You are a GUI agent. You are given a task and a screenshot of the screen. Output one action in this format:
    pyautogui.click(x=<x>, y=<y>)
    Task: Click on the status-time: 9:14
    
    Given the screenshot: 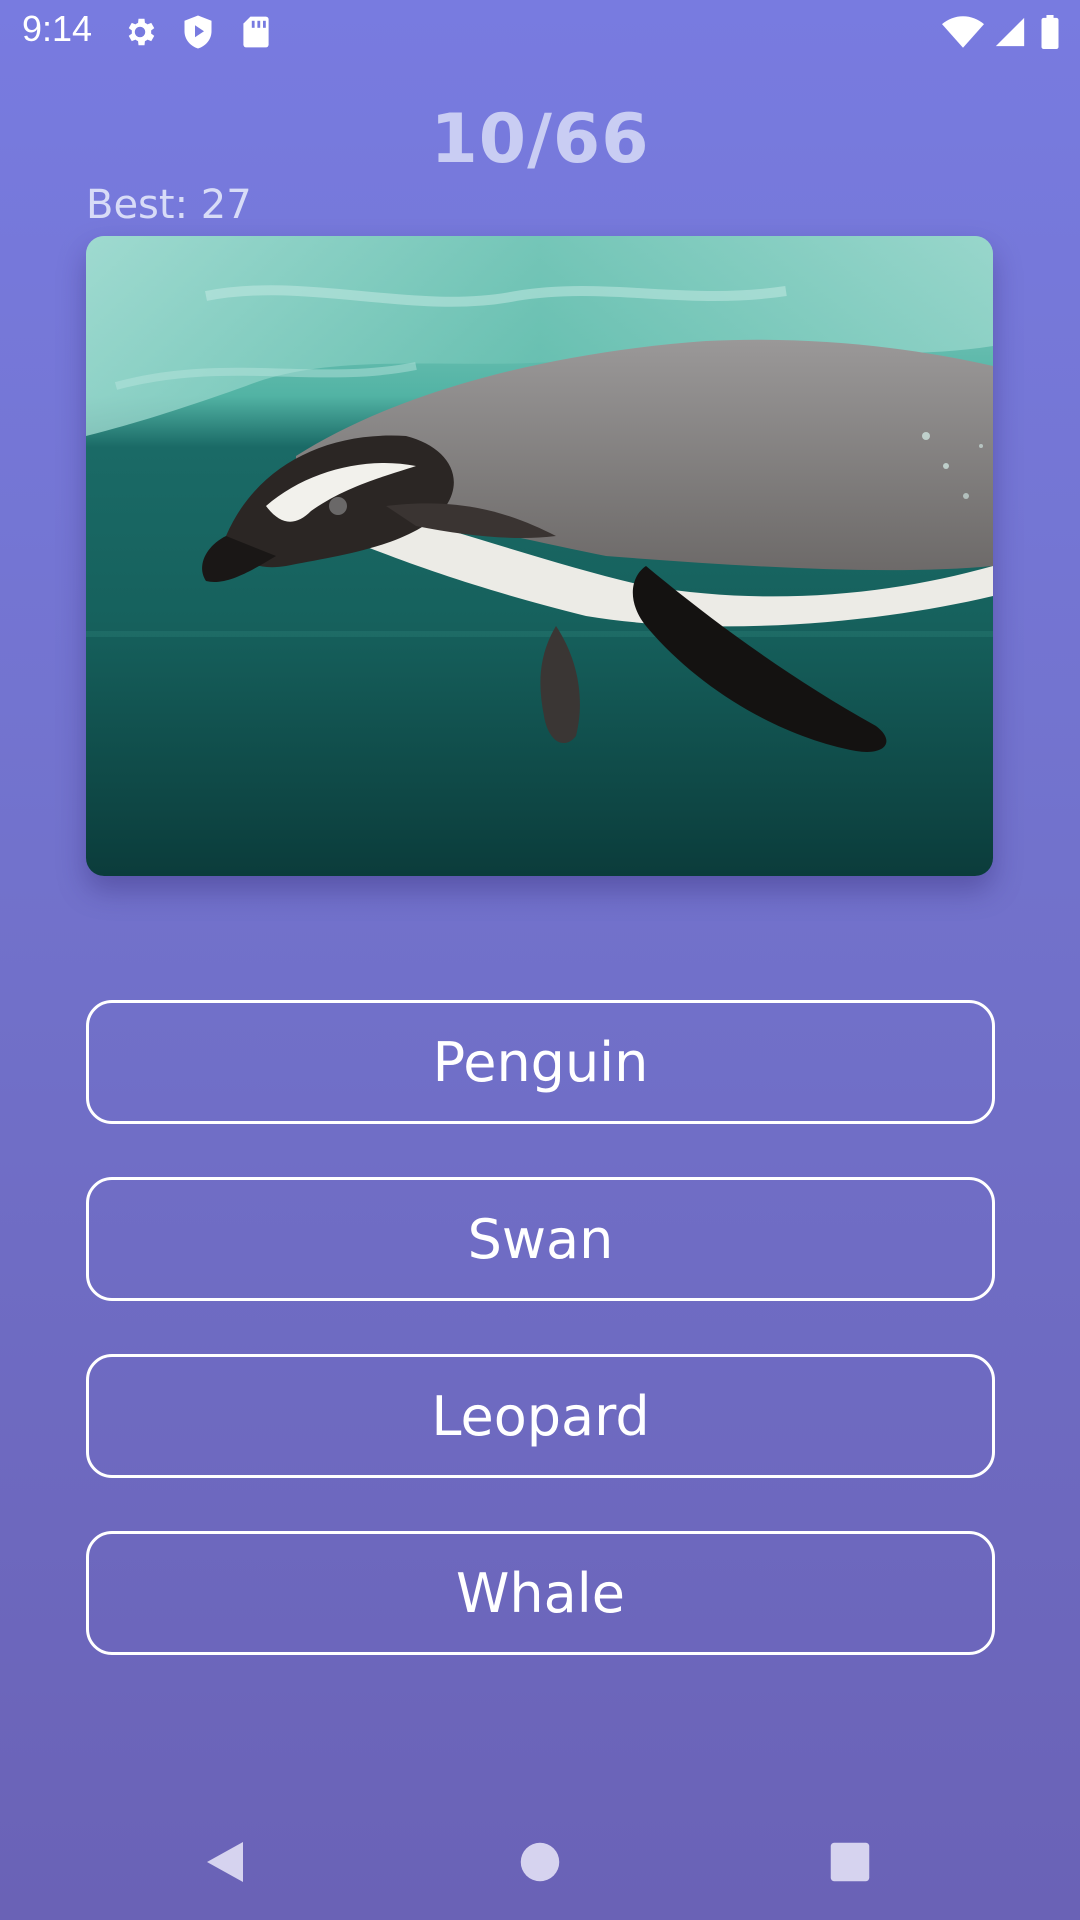 What is the action you would take?
    pyautogui.click(x=57, y=28)
    